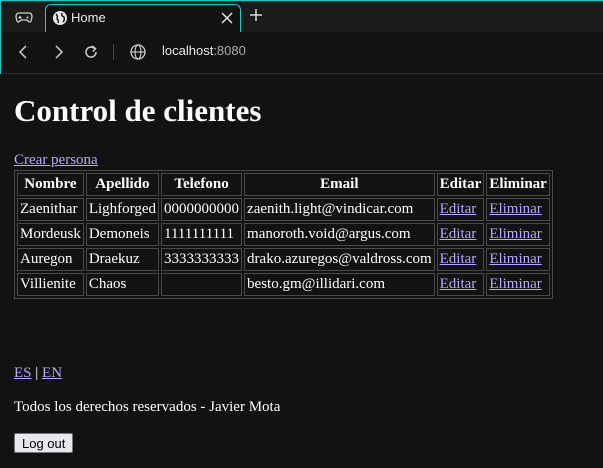 This screenshot has height=468, width=603. Describe the element at coordinates (339, 284) in the screenshot. I see `cell-email: besto.gm@illidari.com` at that location.